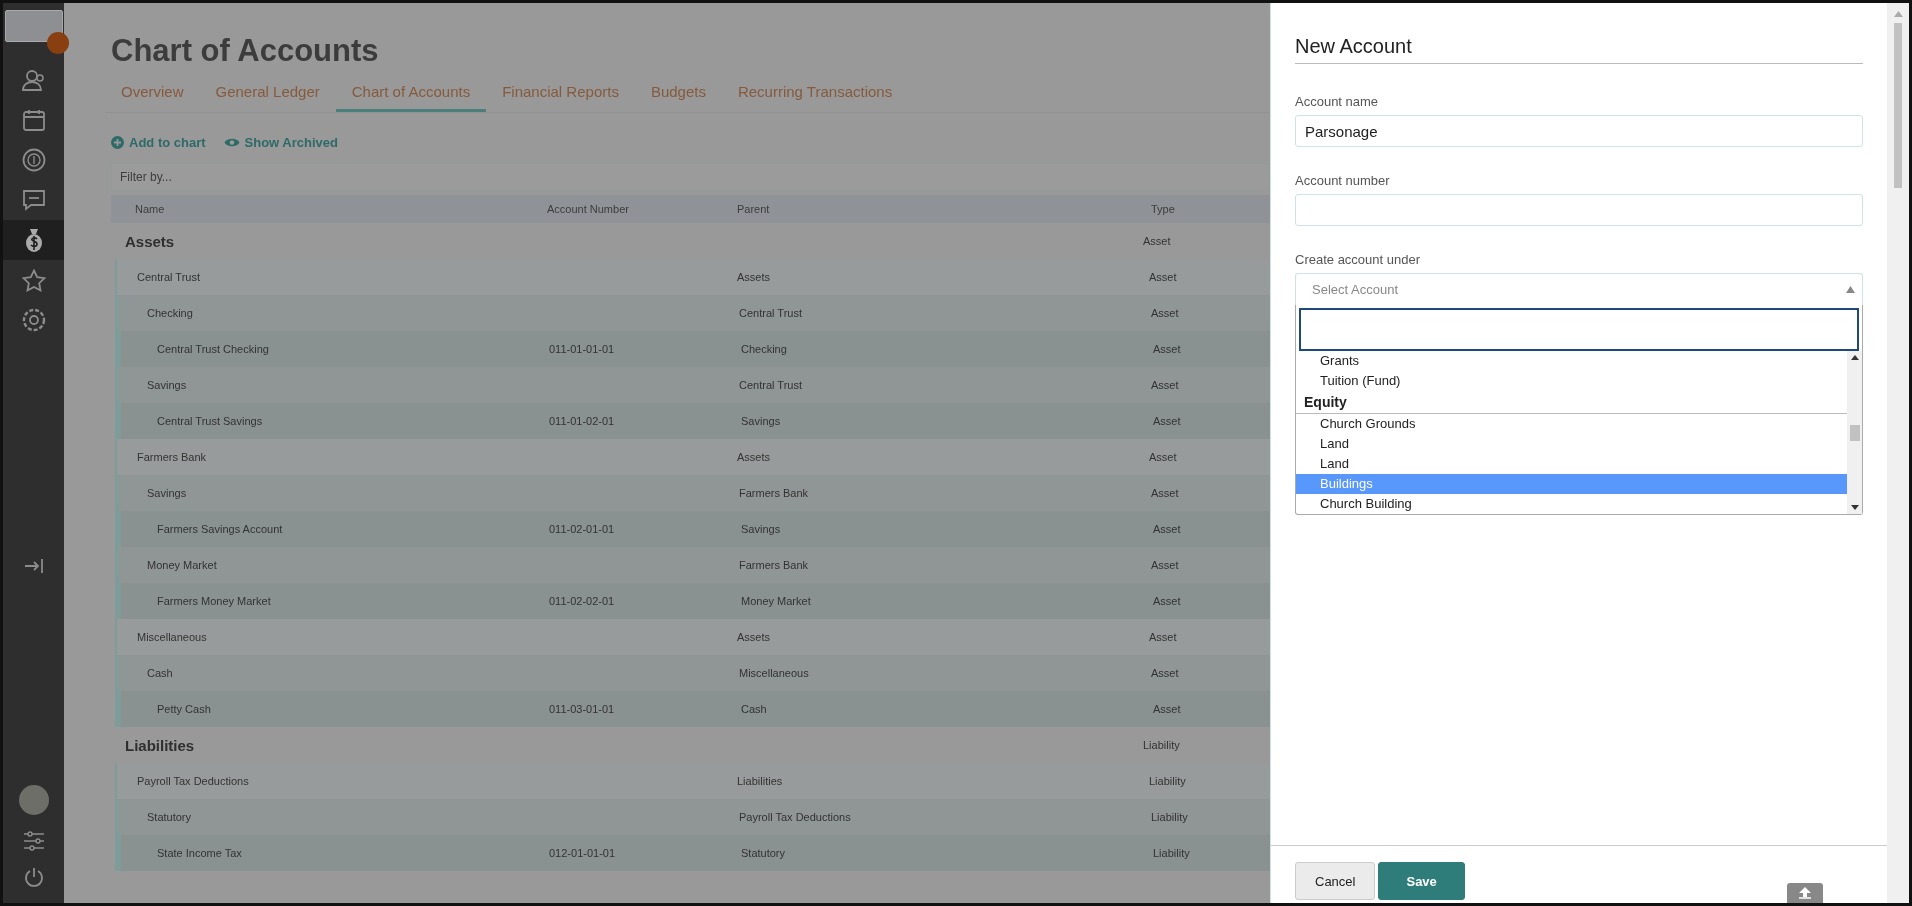 The height and width of the screenshot is (906, 1912). Describe the element at coordinates (1337, 101) in the screenshot. I see `field-label: Account name` at that location.